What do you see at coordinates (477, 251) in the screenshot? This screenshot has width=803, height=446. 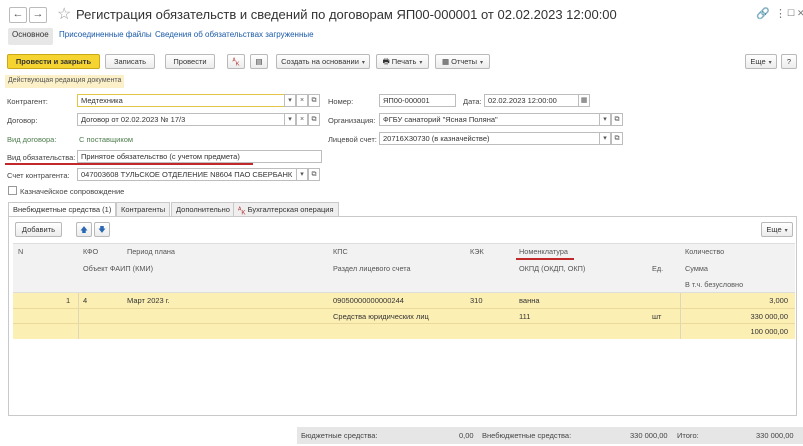 I see `col-kek: КЭК` at bounding box center [477, 251].